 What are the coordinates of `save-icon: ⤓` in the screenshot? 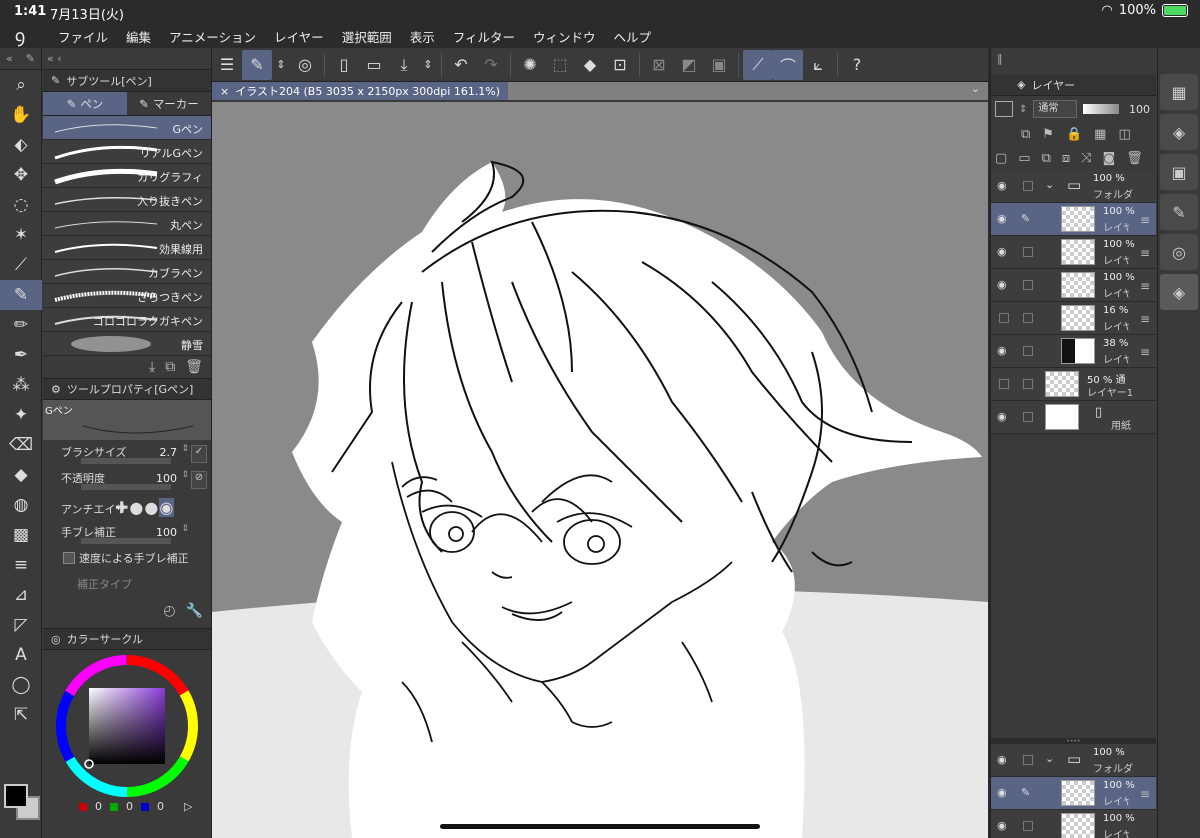 It's located at (404, 65).